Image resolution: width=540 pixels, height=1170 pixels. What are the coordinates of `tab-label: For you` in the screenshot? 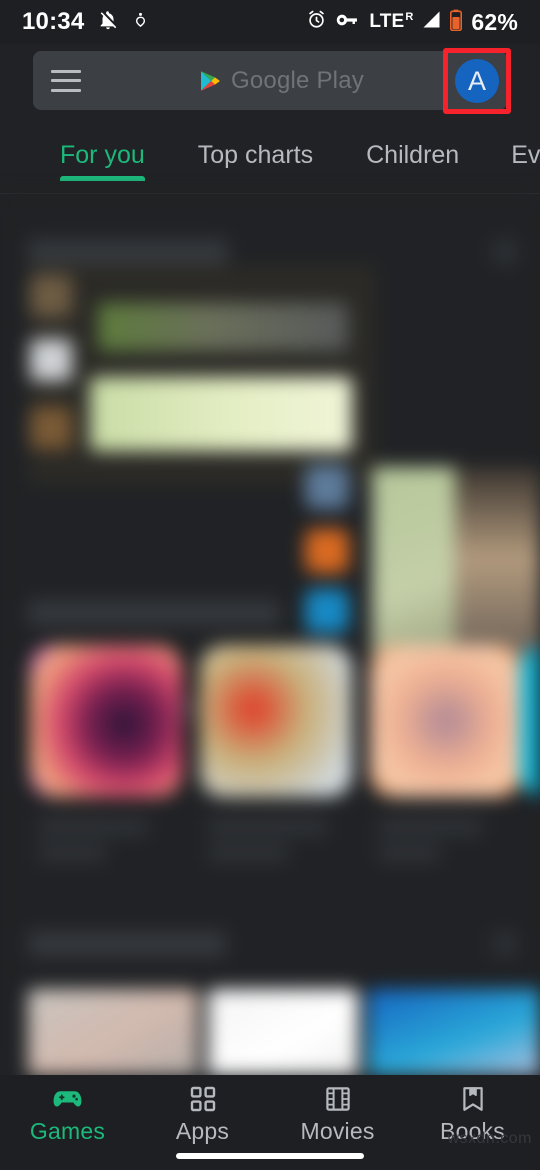 It's located at (102, 155).